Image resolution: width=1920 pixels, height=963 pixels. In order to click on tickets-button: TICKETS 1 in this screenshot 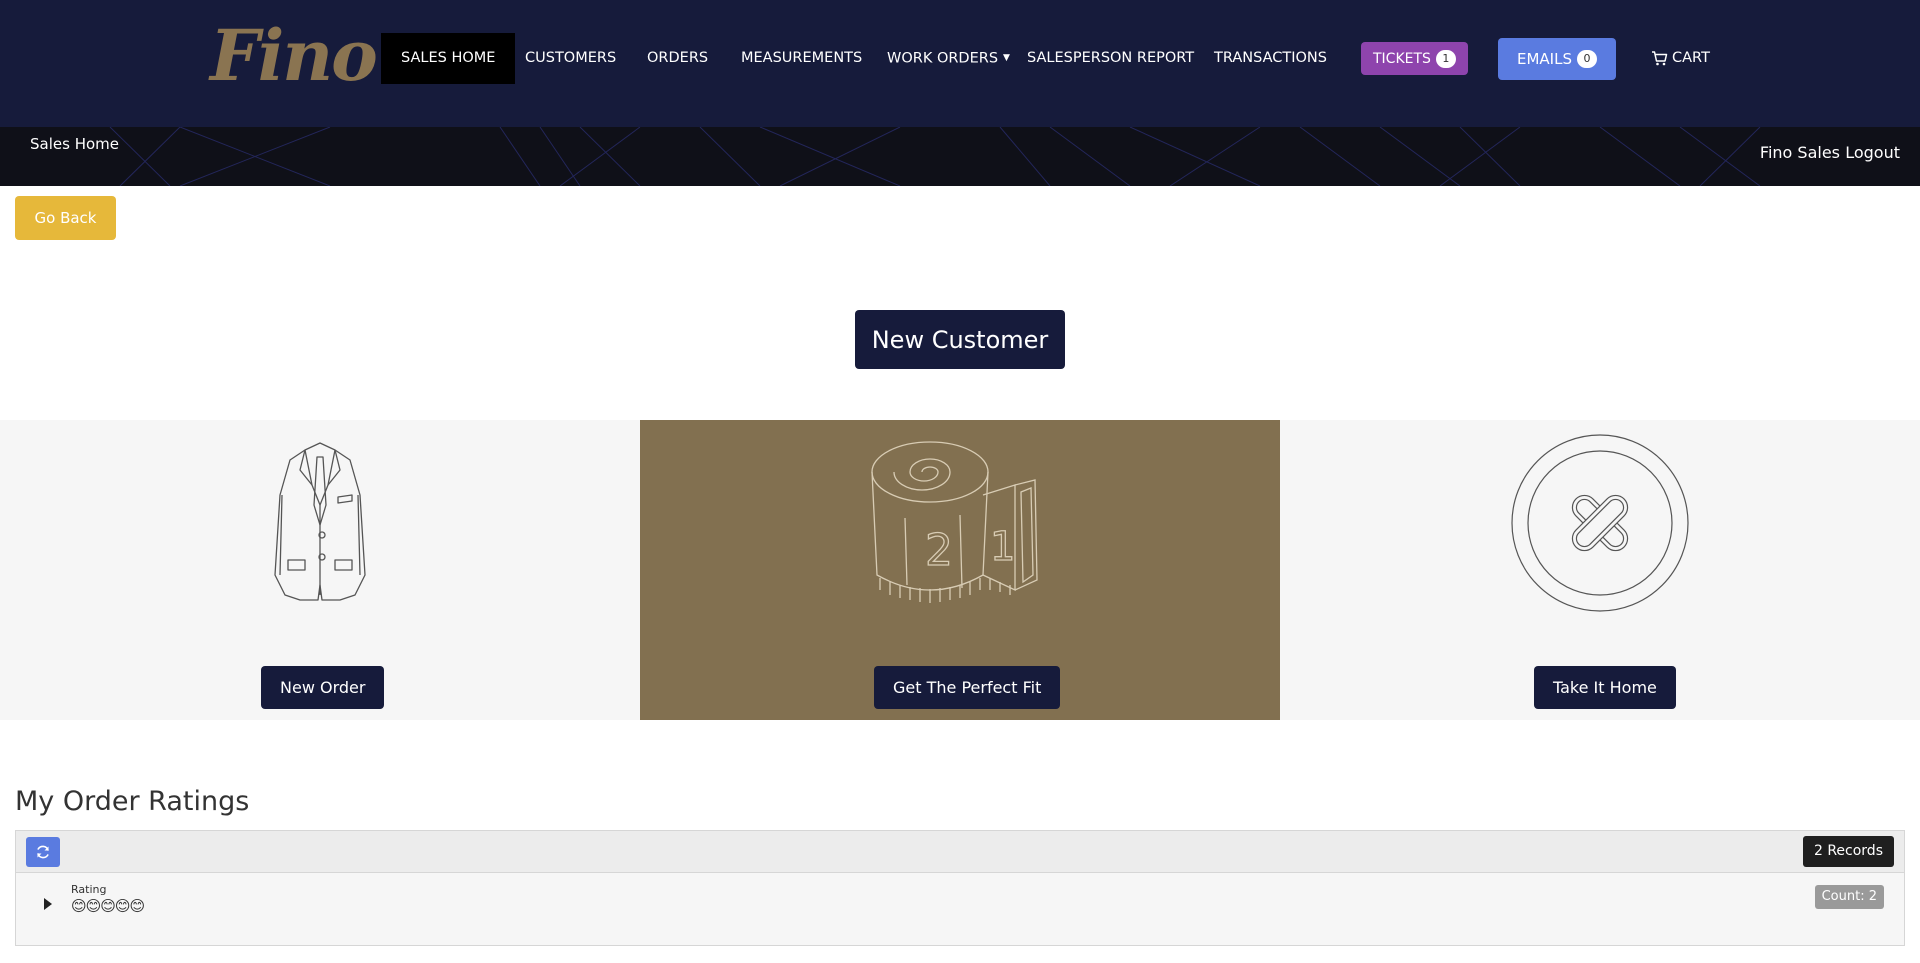, I will do `click(1414, 58)`.